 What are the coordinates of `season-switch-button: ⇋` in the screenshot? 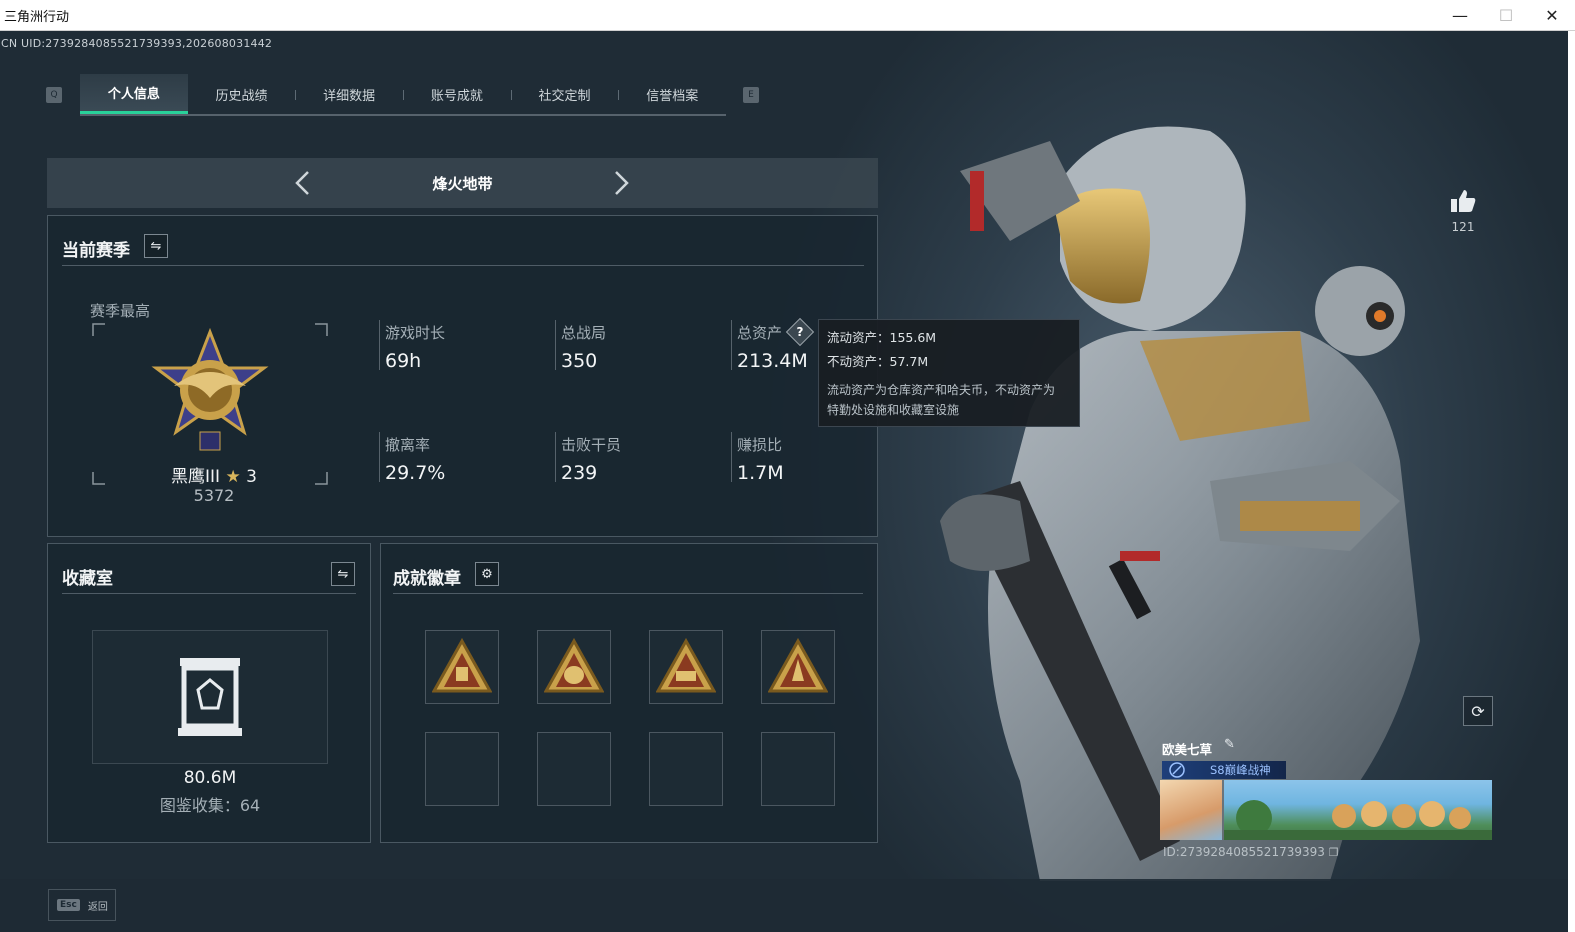 It's located at (156, 246).